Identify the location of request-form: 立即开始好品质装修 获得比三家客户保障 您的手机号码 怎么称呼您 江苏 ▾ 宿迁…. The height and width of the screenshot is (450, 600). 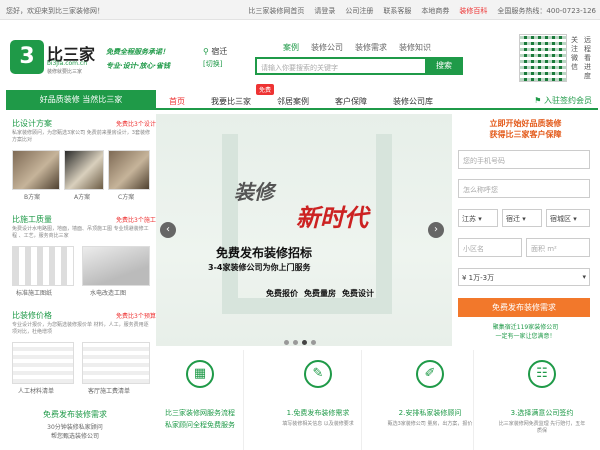
(525, 230).